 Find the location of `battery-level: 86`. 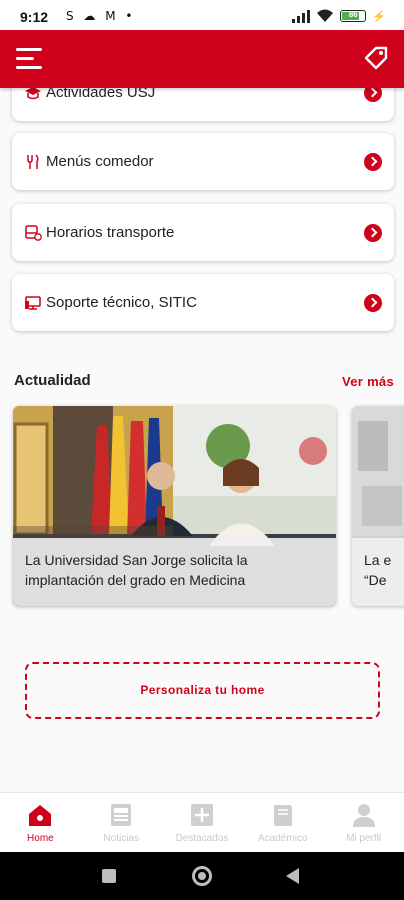

battery-level: 86 is located at coordinates (353, 14).